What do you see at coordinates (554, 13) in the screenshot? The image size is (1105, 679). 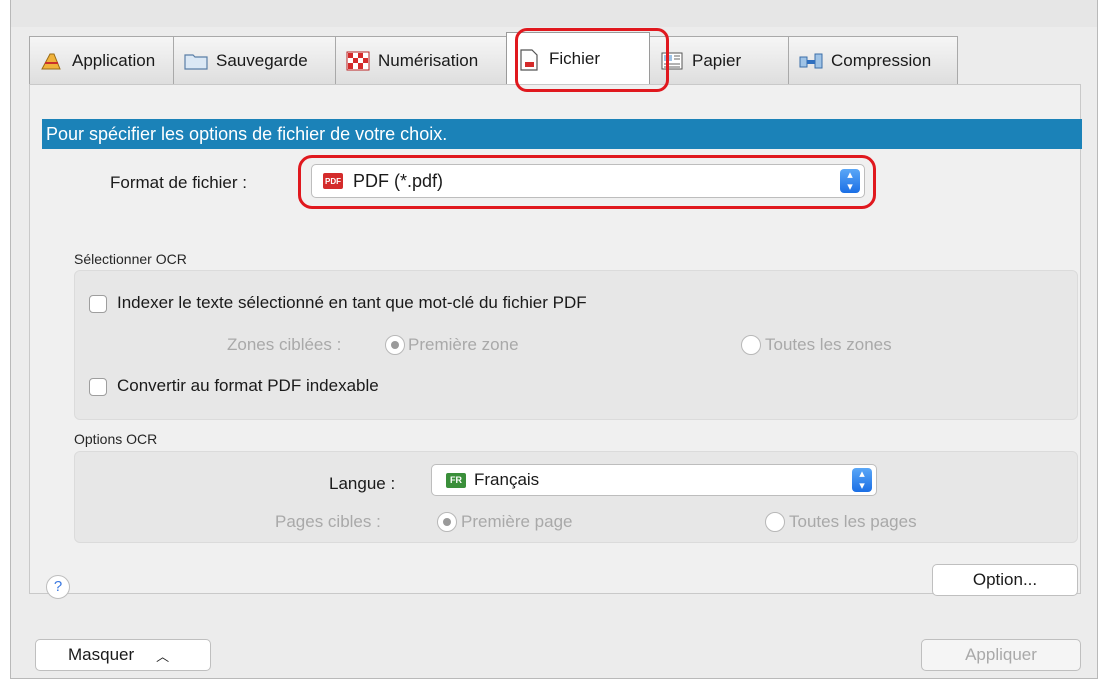 I see `title-bar` at bounding box center [554, 13].